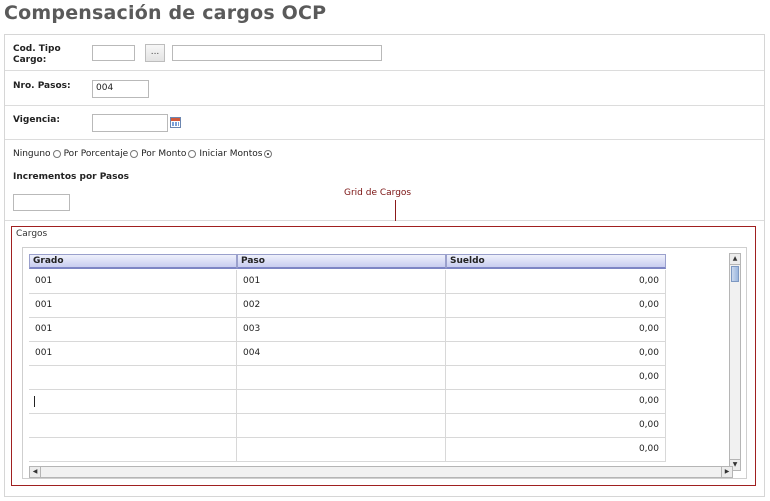 The height and width of the screenshot is (501, 770). I want to click on cod-tipo-cargo-label: Cod. Tipo Cargo:, so click(37, 54).